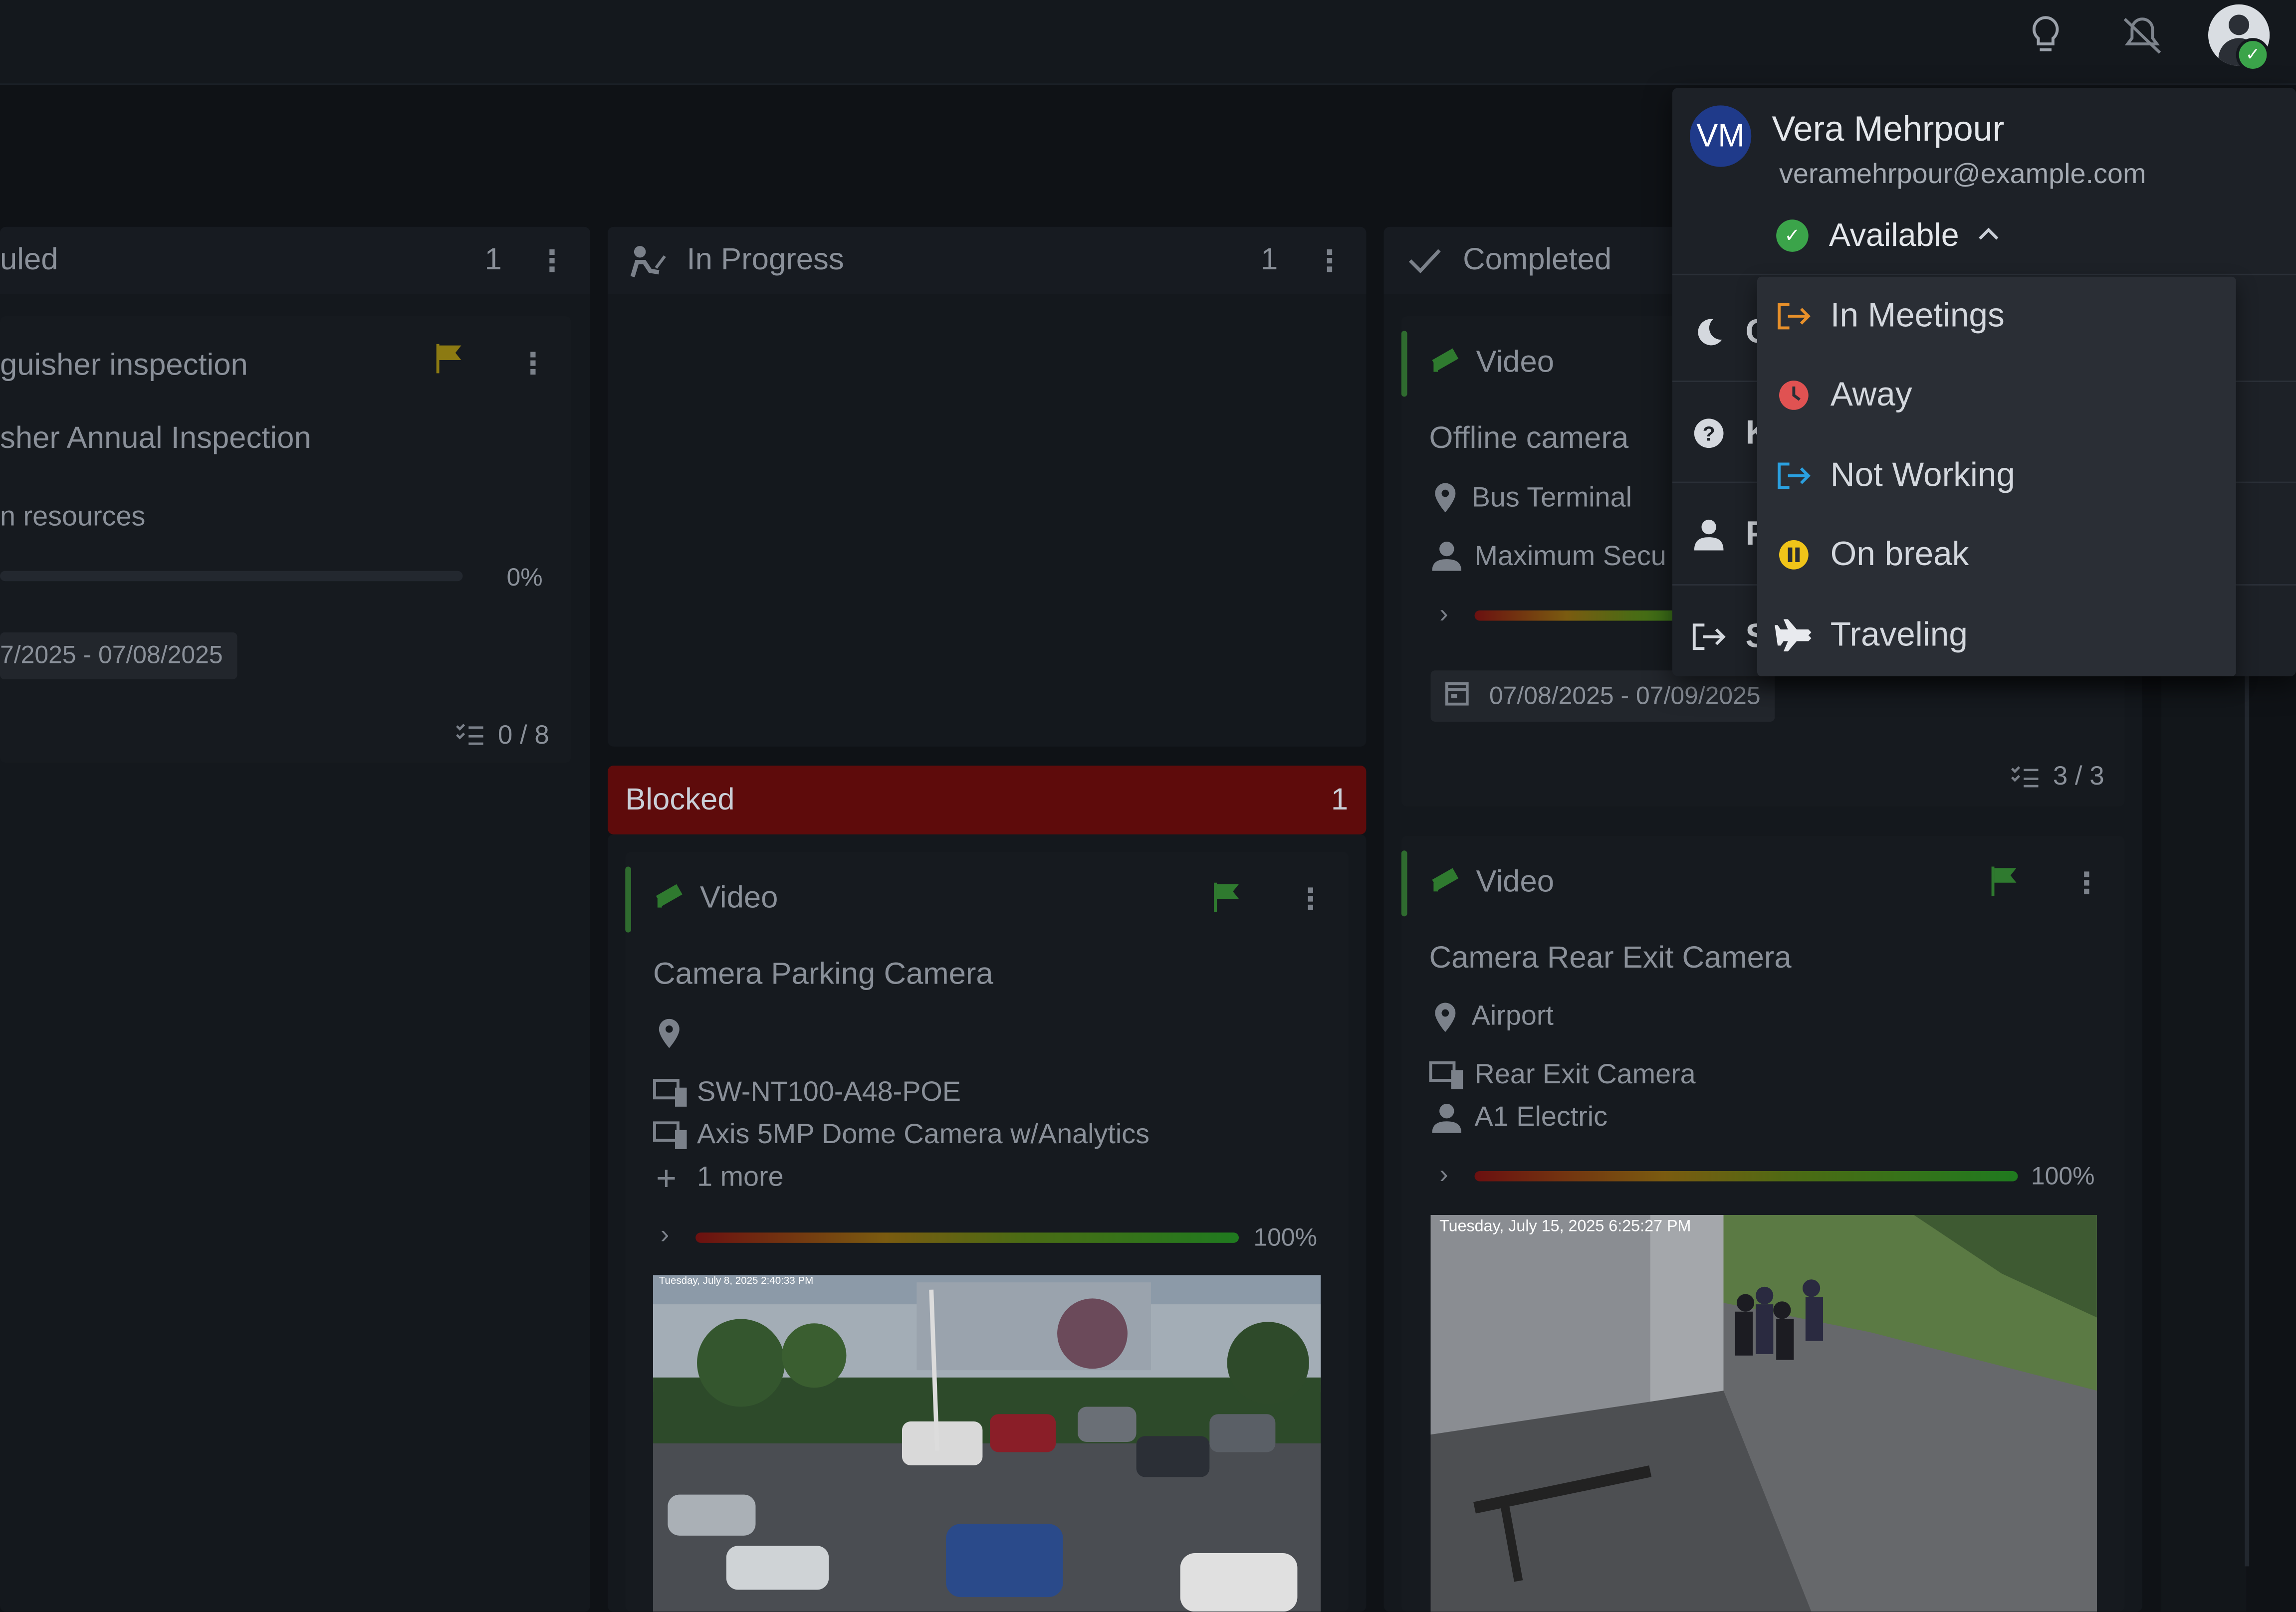  Describe the element at coordinates (1792, 235) in the screenshot. I see `available-icon: ✓` at that location.